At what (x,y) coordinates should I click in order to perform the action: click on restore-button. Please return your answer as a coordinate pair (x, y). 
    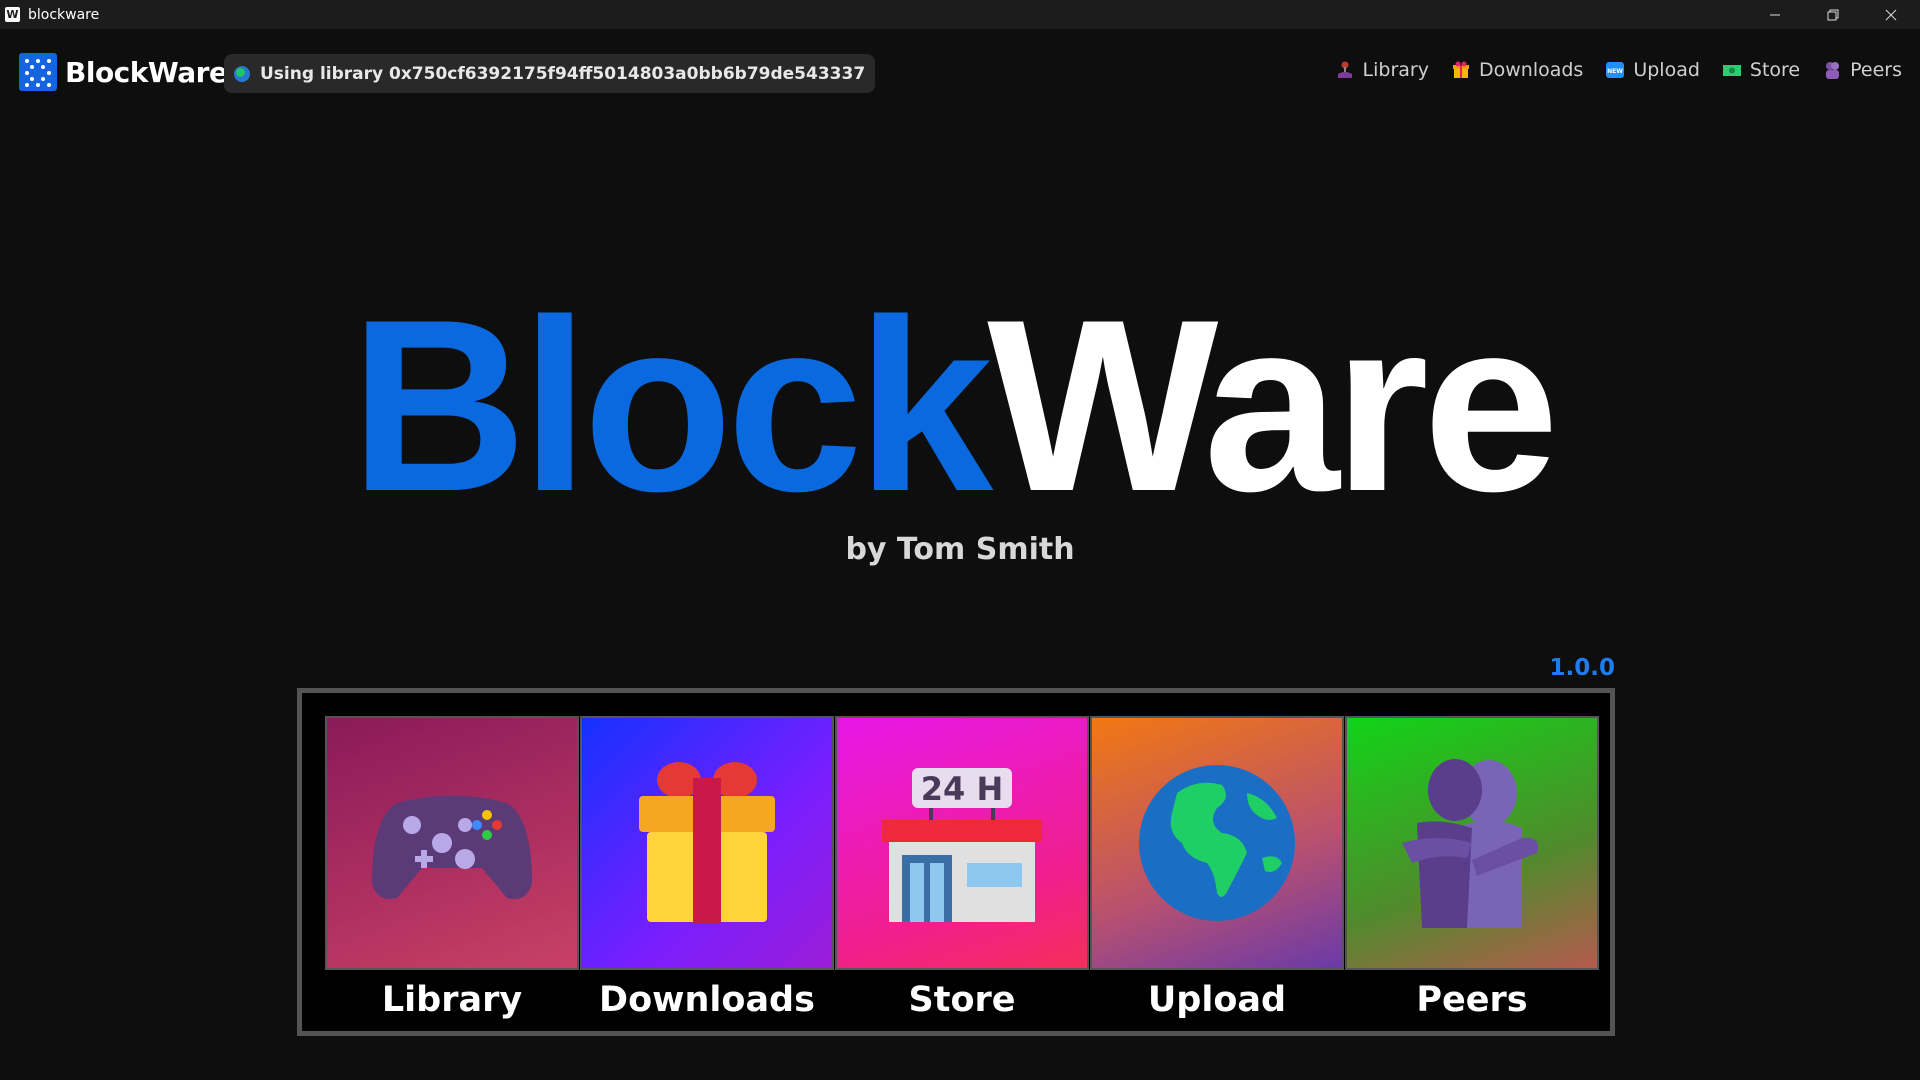
    Looking at the image, I should click on (1833, 14).